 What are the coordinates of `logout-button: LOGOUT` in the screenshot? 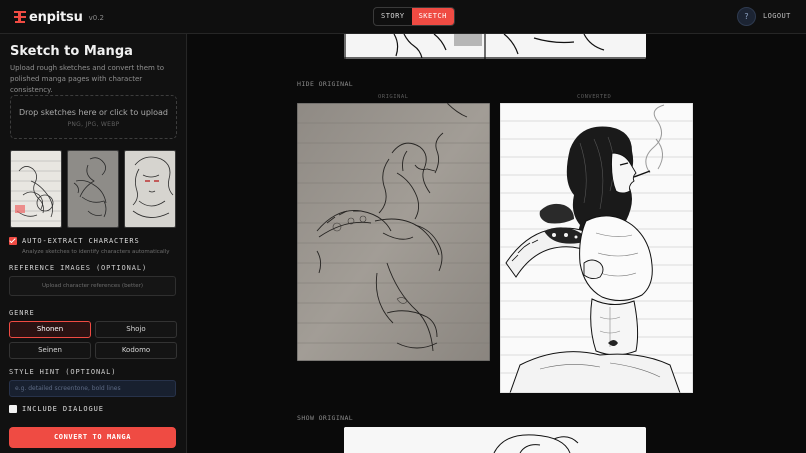 It's located at (777, 16).